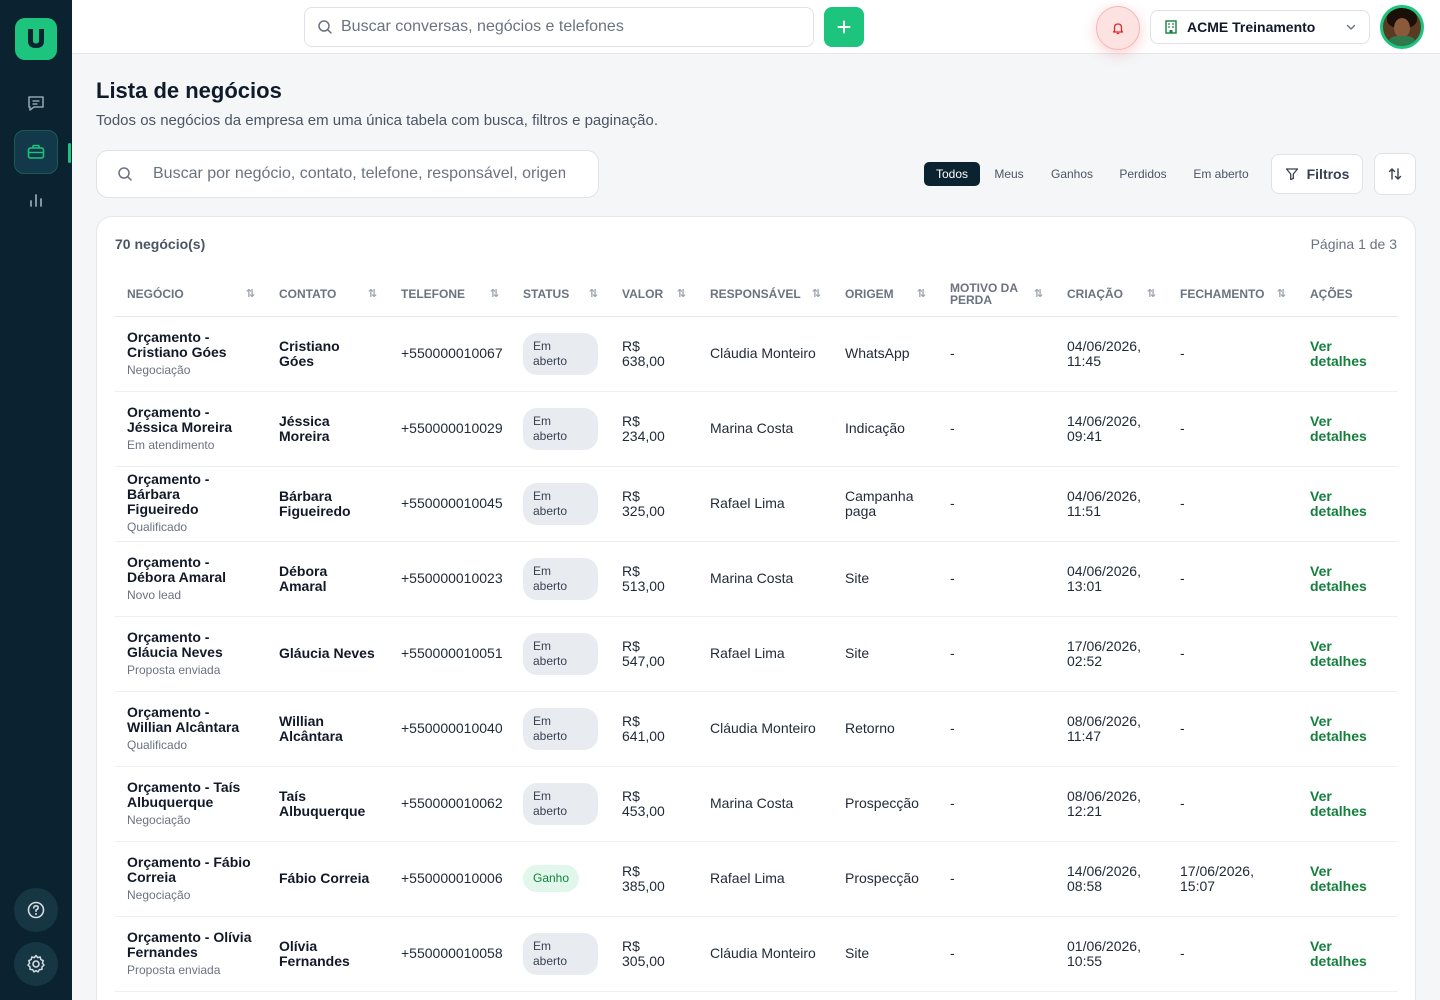 Image resolution: width=1440 pixels, height=1000 pixels. What do you see at coordinates (1111, 579) in the screenshot?
I see `cell-created: 04/06/2026, 13:01` at bounding box center [1111, 579].